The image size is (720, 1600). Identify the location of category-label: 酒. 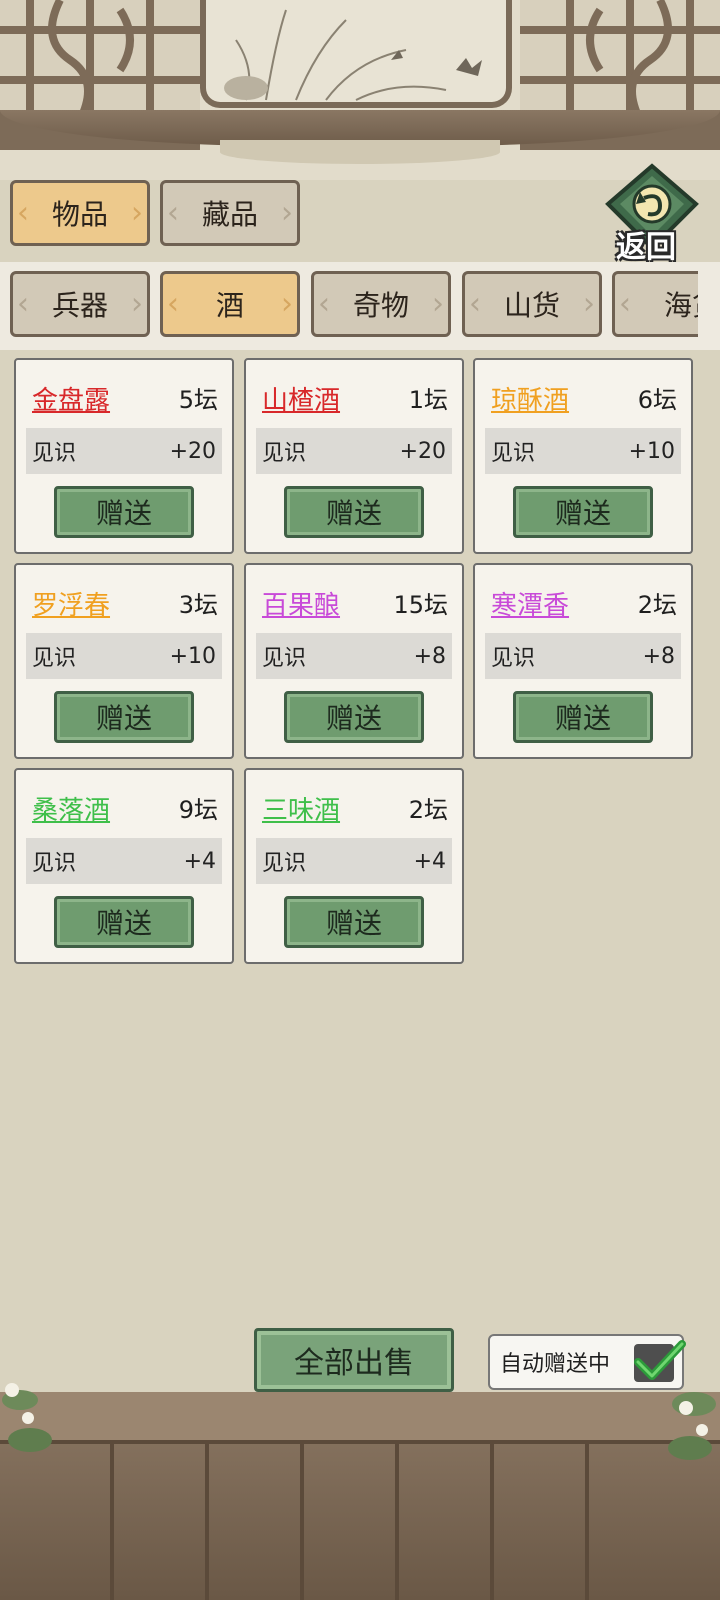
(229, 305).